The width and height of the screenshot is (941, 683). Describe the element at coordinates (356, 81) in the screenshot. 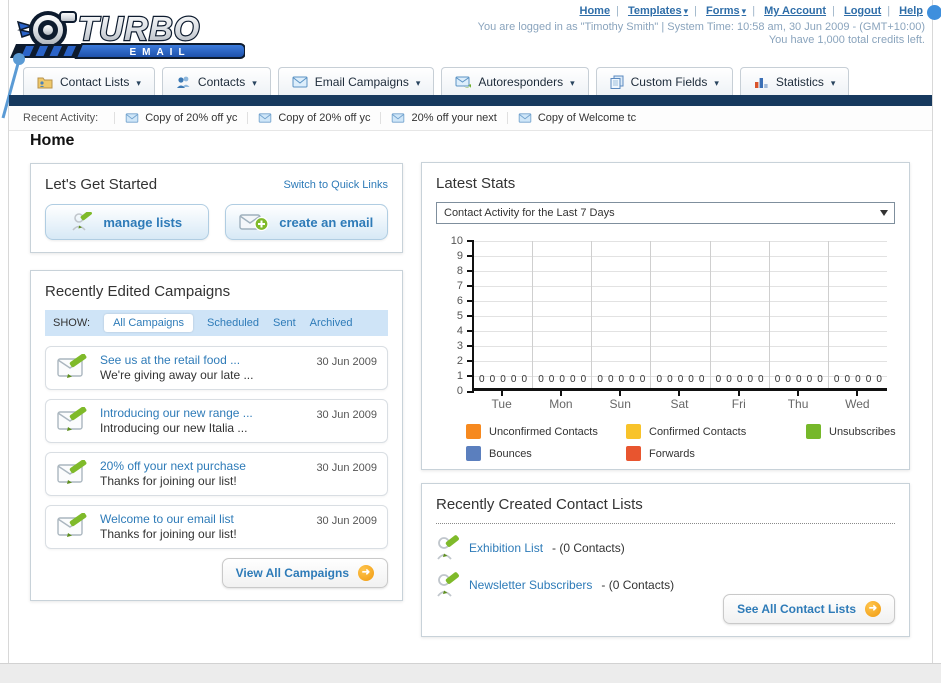

I see `nav-tab-email-campaigns: Email Campaigns` at that location.